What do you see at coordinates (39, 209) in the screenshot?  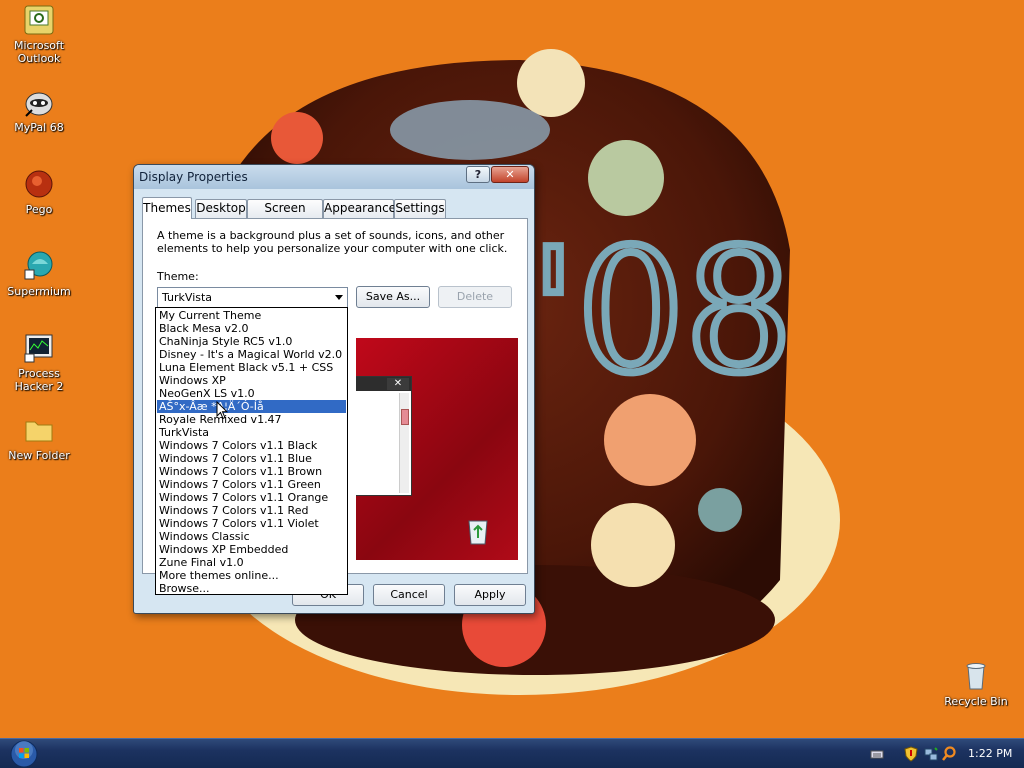 I see `desktop-icon-label: Pego` at bounding box center [39, 209].